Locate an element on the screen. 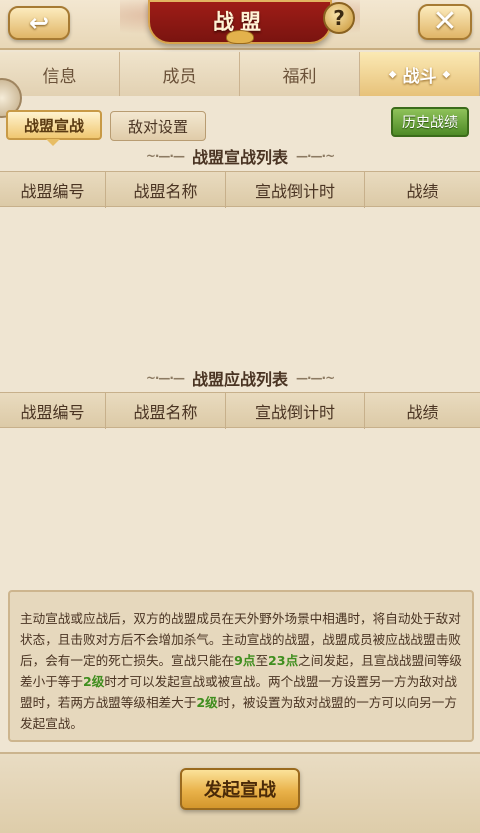 This screenshot has height=833, width=480. help-button: ? is located at coordinates (339, 18).